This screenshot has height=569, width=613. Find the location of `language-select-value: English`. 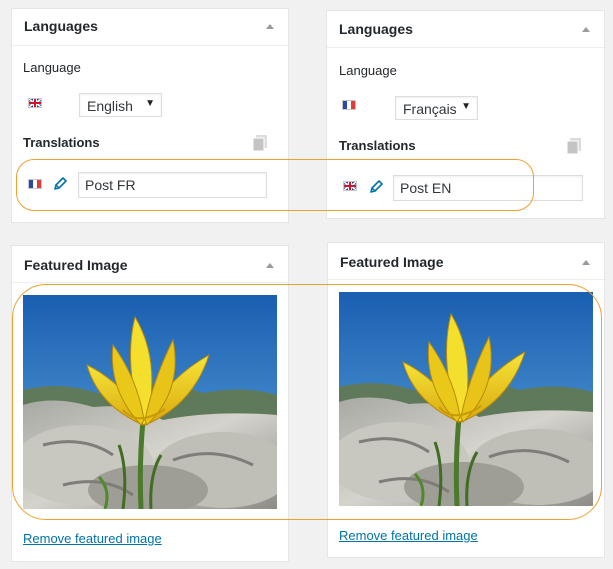

language-select-value: English is located at coordinates (110, 106).